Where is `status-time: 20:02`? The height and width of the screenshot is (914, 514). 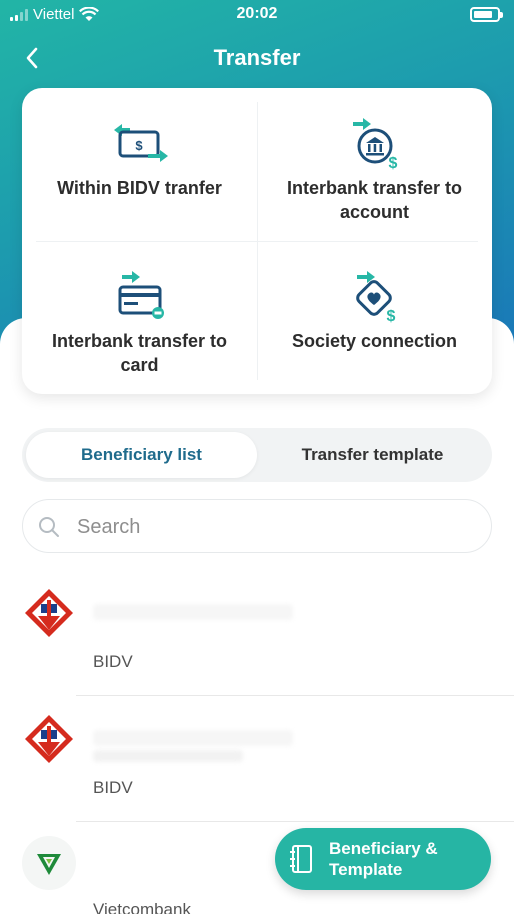
status-time: 20:02 is located at coordinates (257, 13).